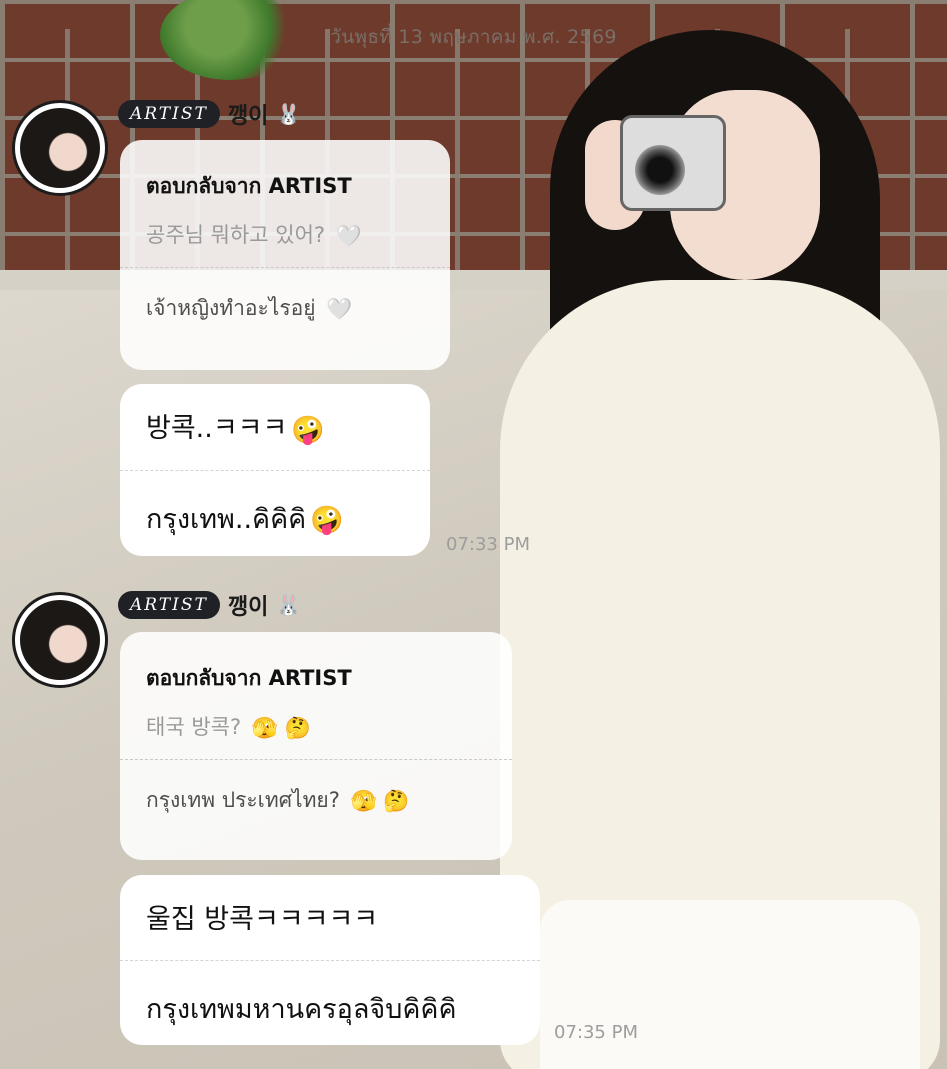  Describe the element at coordinates (245, 520) in the screenshot. I see `message-translation-text: กรุงเทพ..คิคิคิ 🤪` at that location.